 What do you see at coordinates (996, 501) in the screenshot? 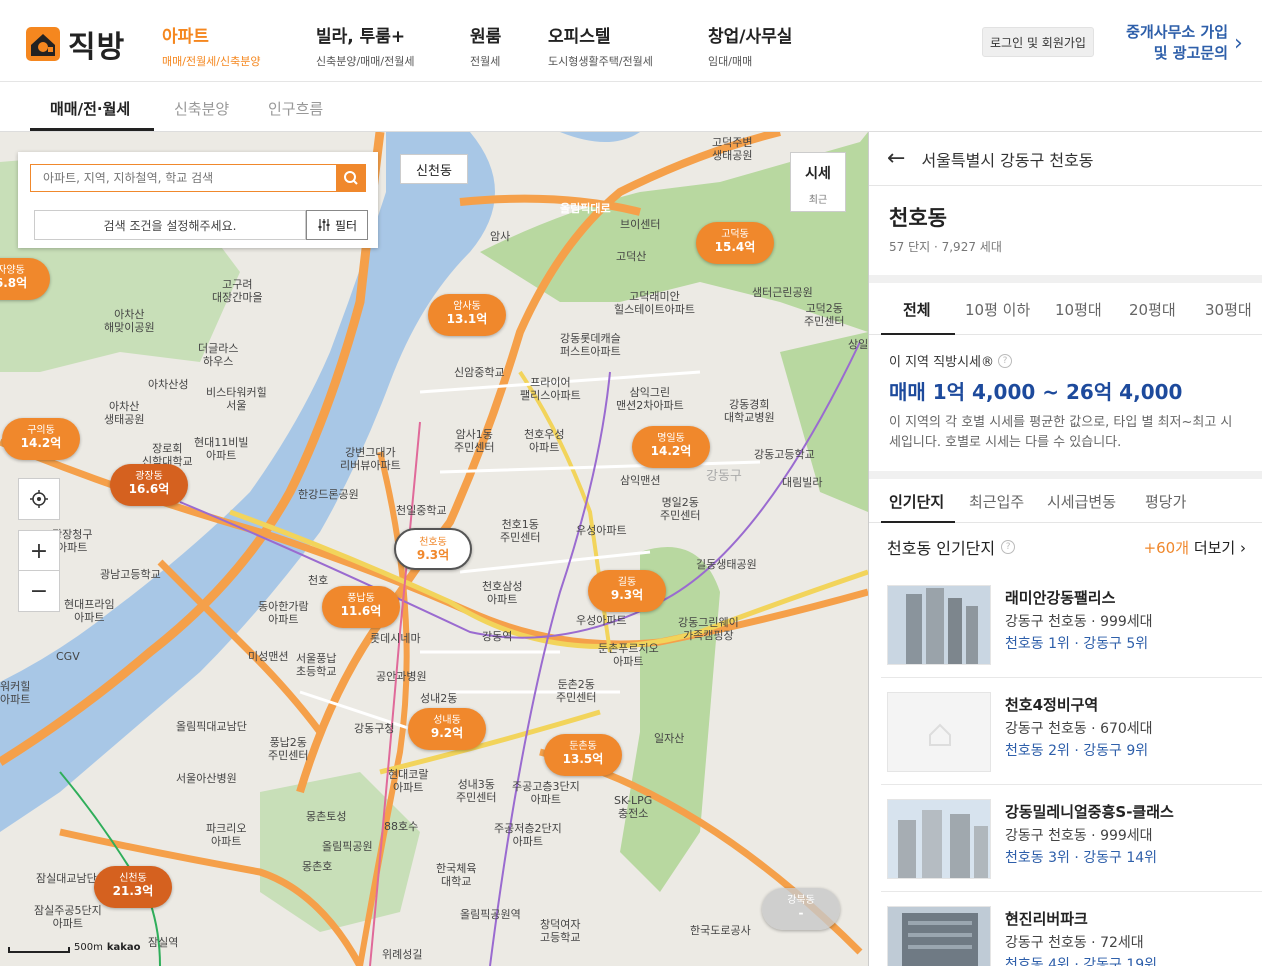
I see `tab-recent-move-in: 최근입주` at bounding box center [996, 501].